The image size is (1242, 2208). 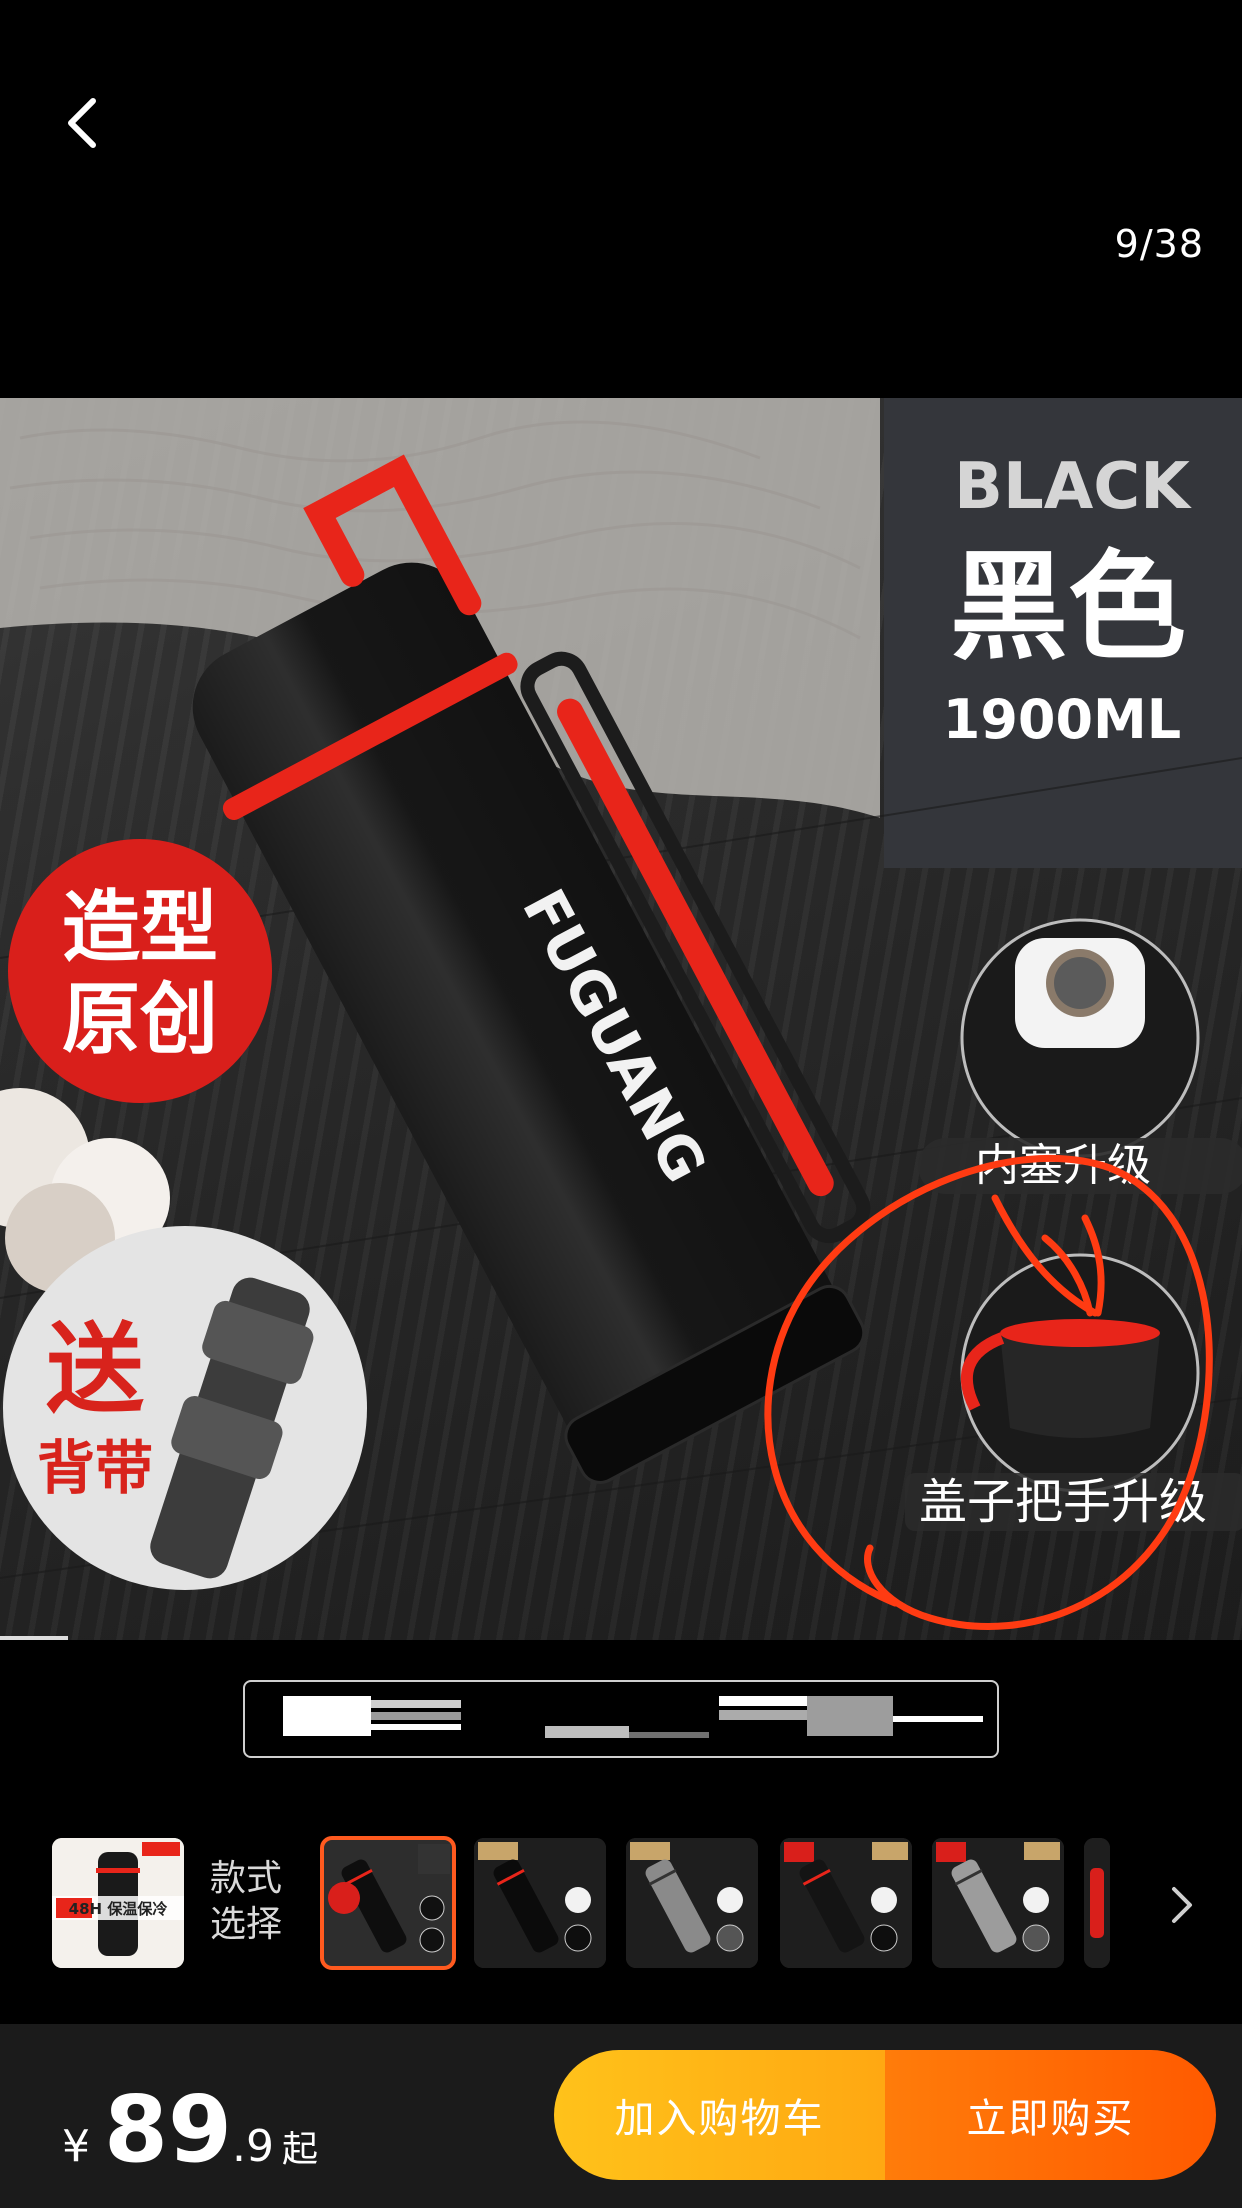 I want to click on style-thumb-6-partial, so click(x=1097, y=1903).